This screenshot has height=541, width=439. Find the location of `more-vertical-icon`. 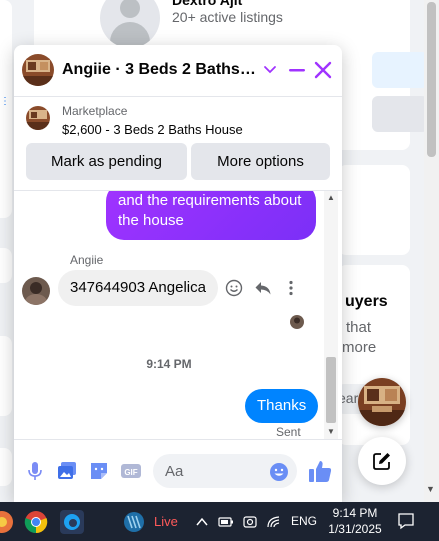

more-vertical-icon is located at coordinates (291, 288).